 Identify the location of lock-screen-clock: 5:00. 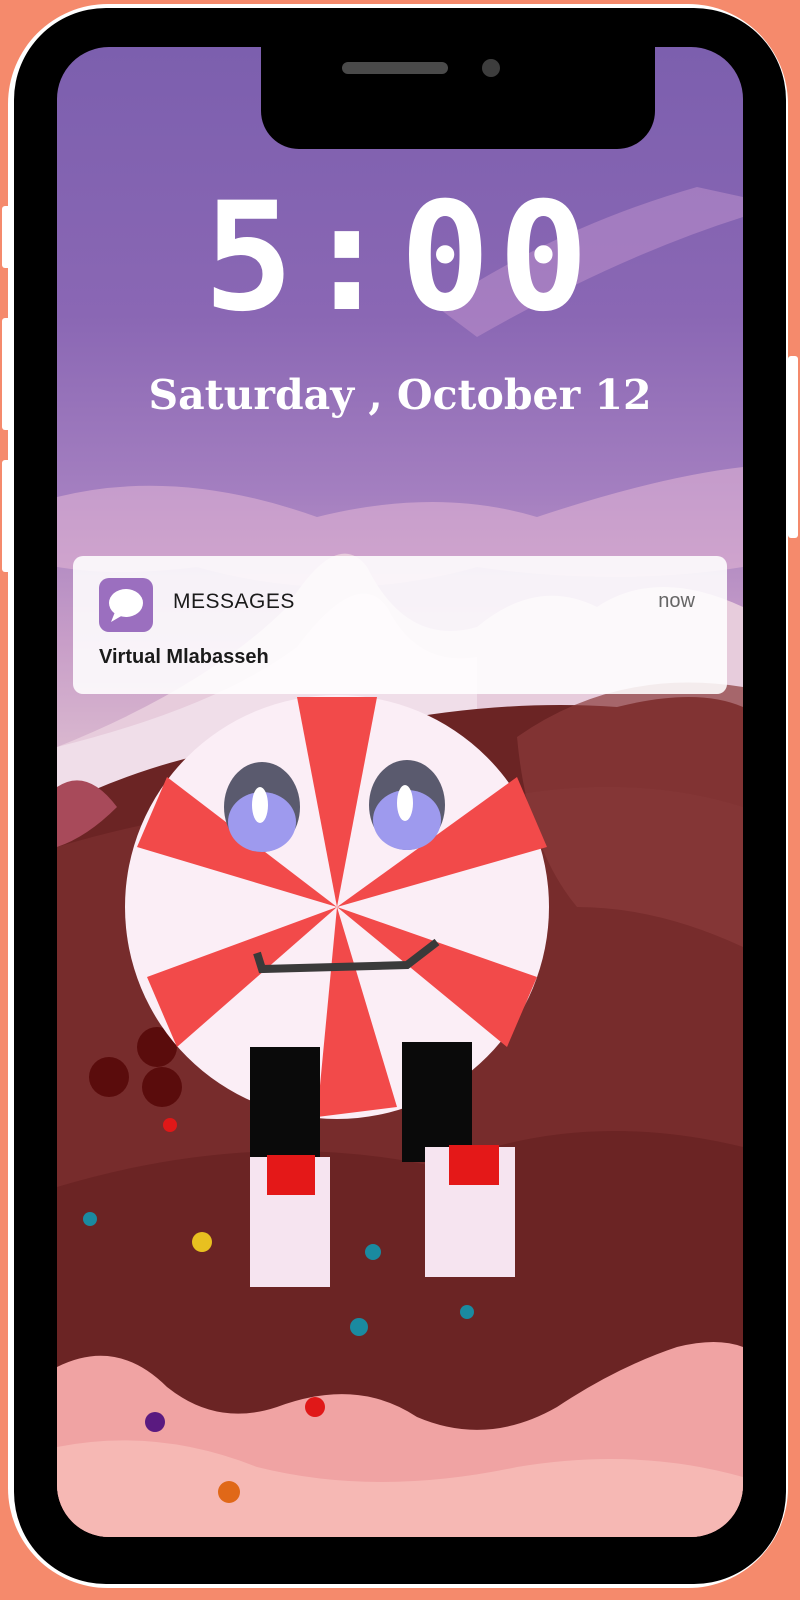
(400, 258).